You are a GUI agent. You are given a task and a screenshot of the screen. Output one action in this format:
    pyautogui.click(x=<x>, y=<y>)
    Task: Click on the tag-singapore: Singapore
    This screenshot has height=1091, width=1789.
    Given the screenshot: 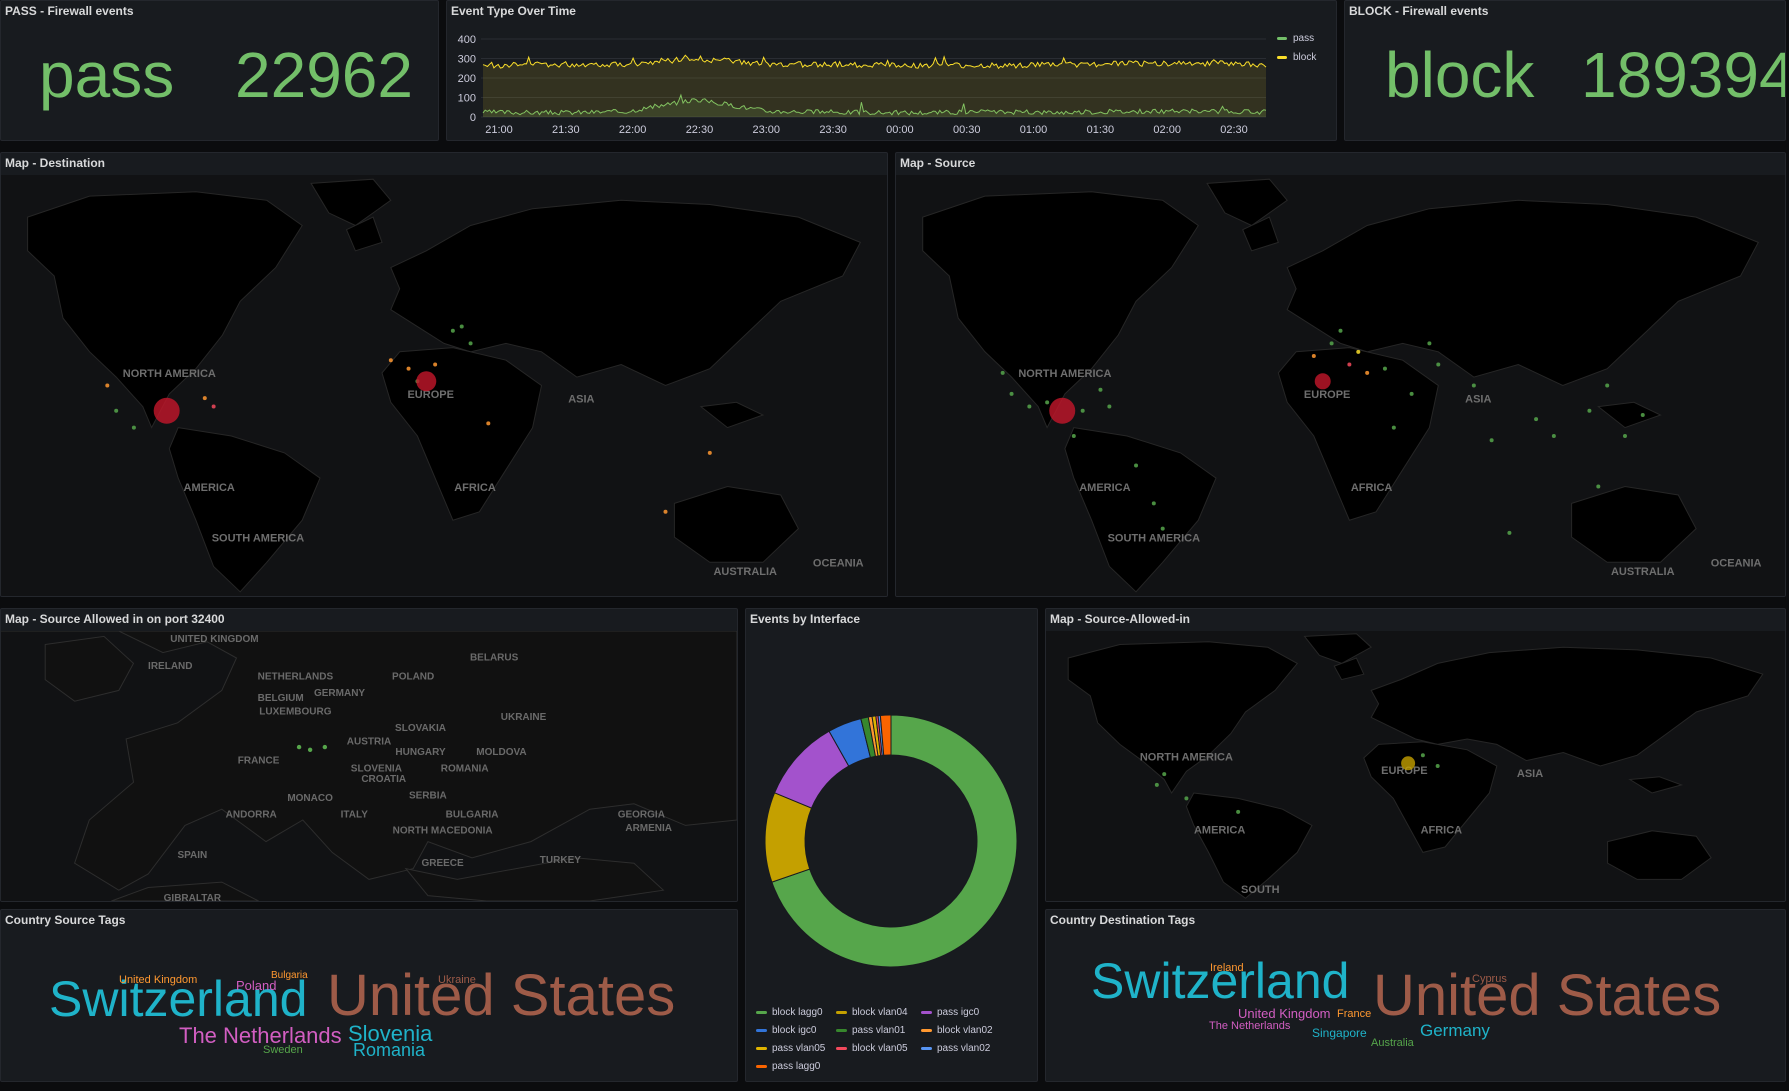 What is the action you would take?
    pyautogui.click(x=1339, y=1033)
    